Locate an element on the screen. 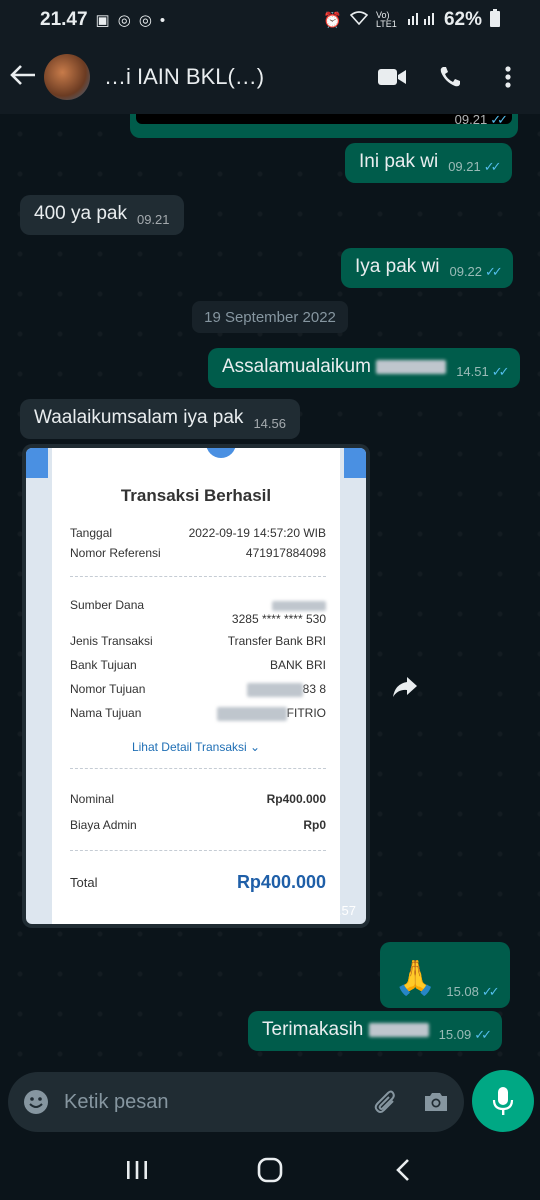 The image size is (540, 1200). receipt-label: Total is located at coordinates (84, 882).